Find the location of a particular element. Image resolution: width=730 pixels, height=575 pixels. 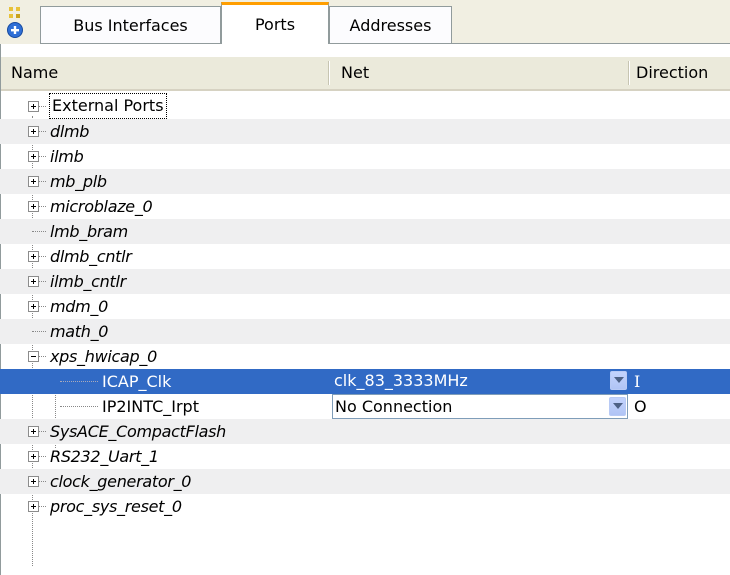

tab-ports-label: Ports is located at coordinates (275, 24).